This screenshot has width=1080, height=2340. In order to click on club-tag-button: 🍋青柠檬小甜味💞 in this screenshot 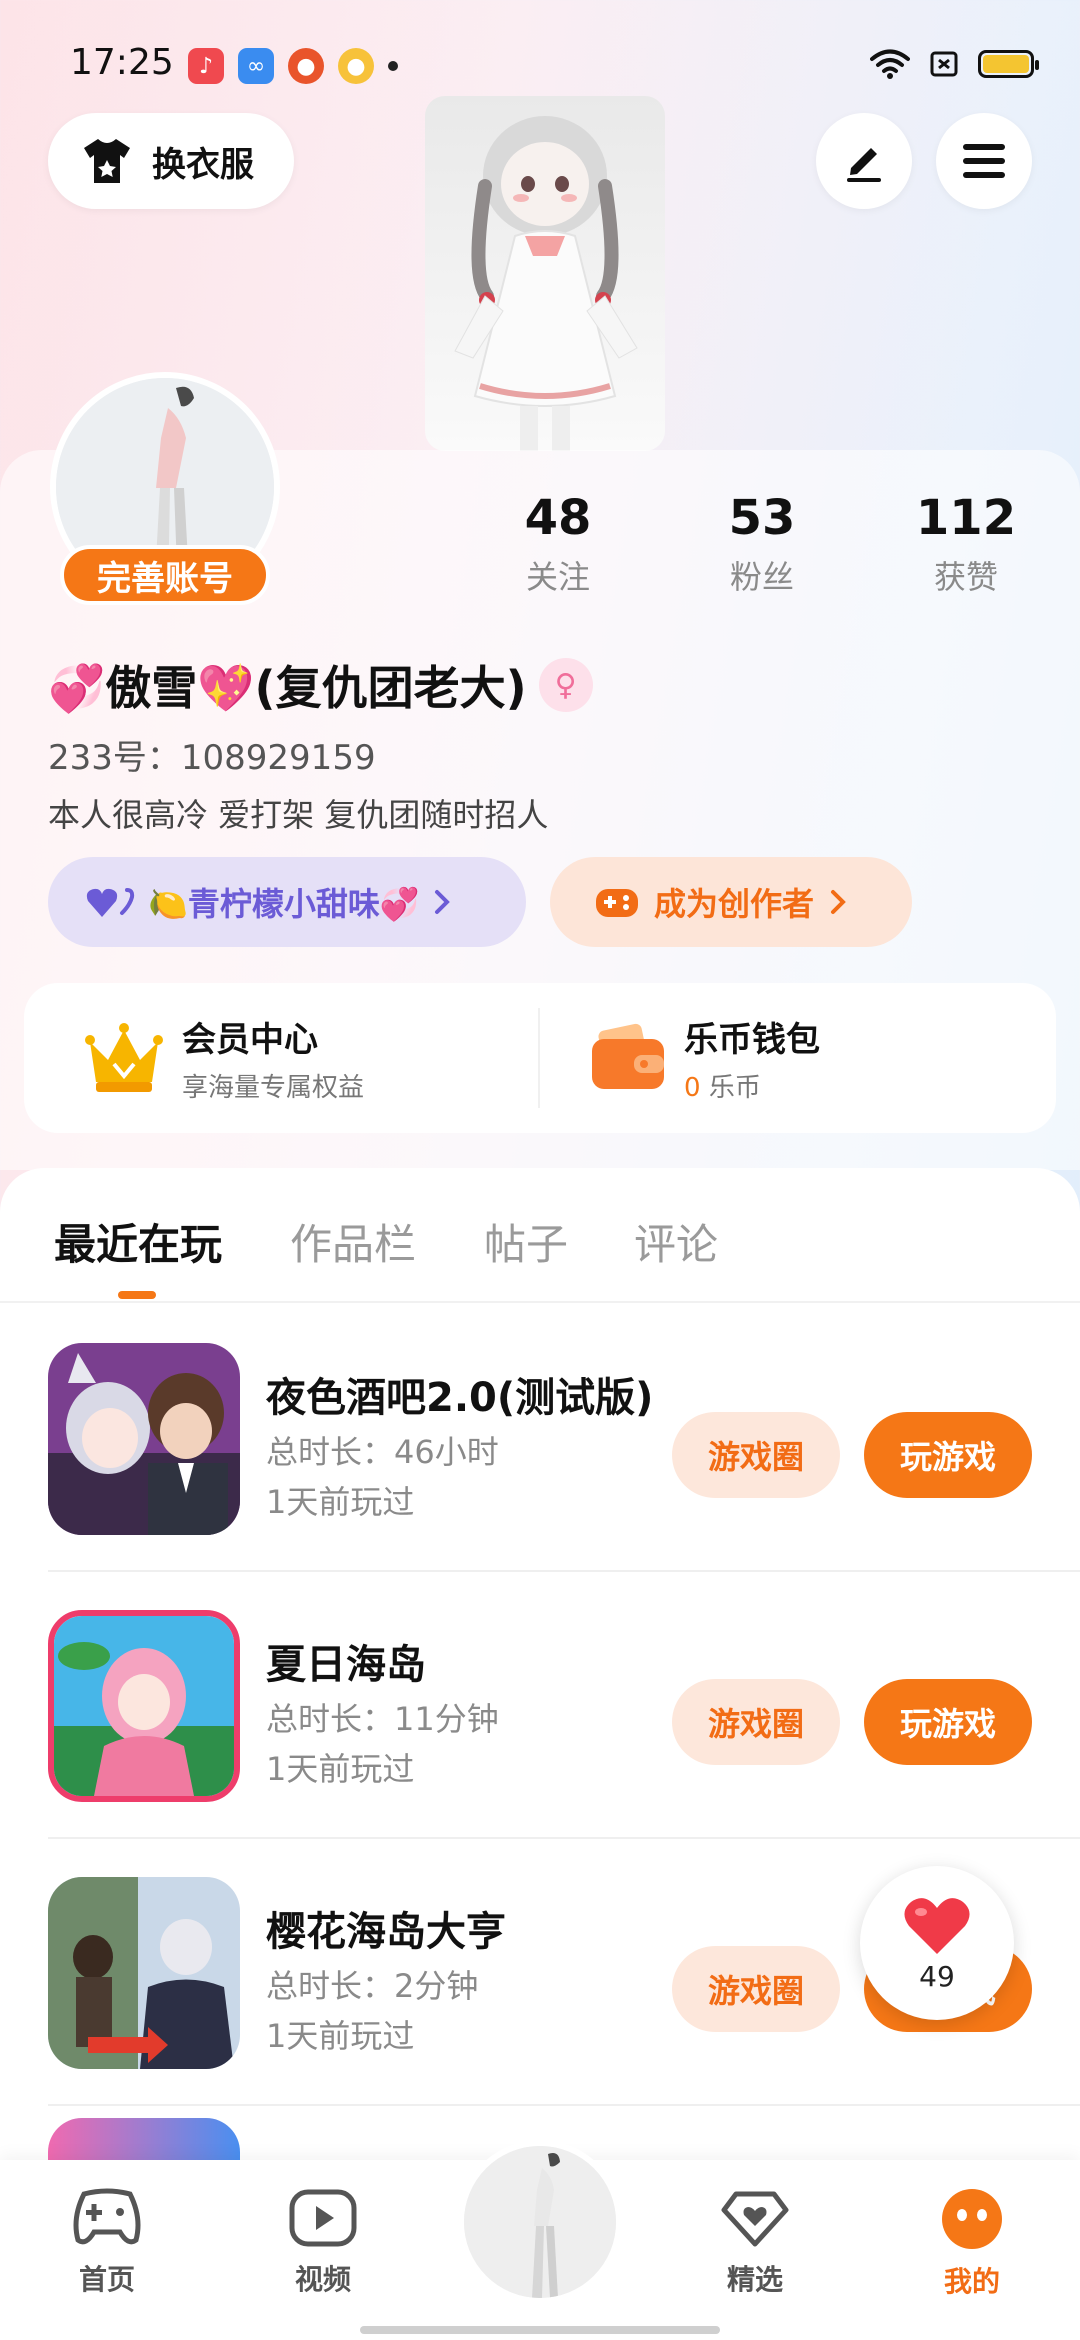, I will do `click(287, 902)`.